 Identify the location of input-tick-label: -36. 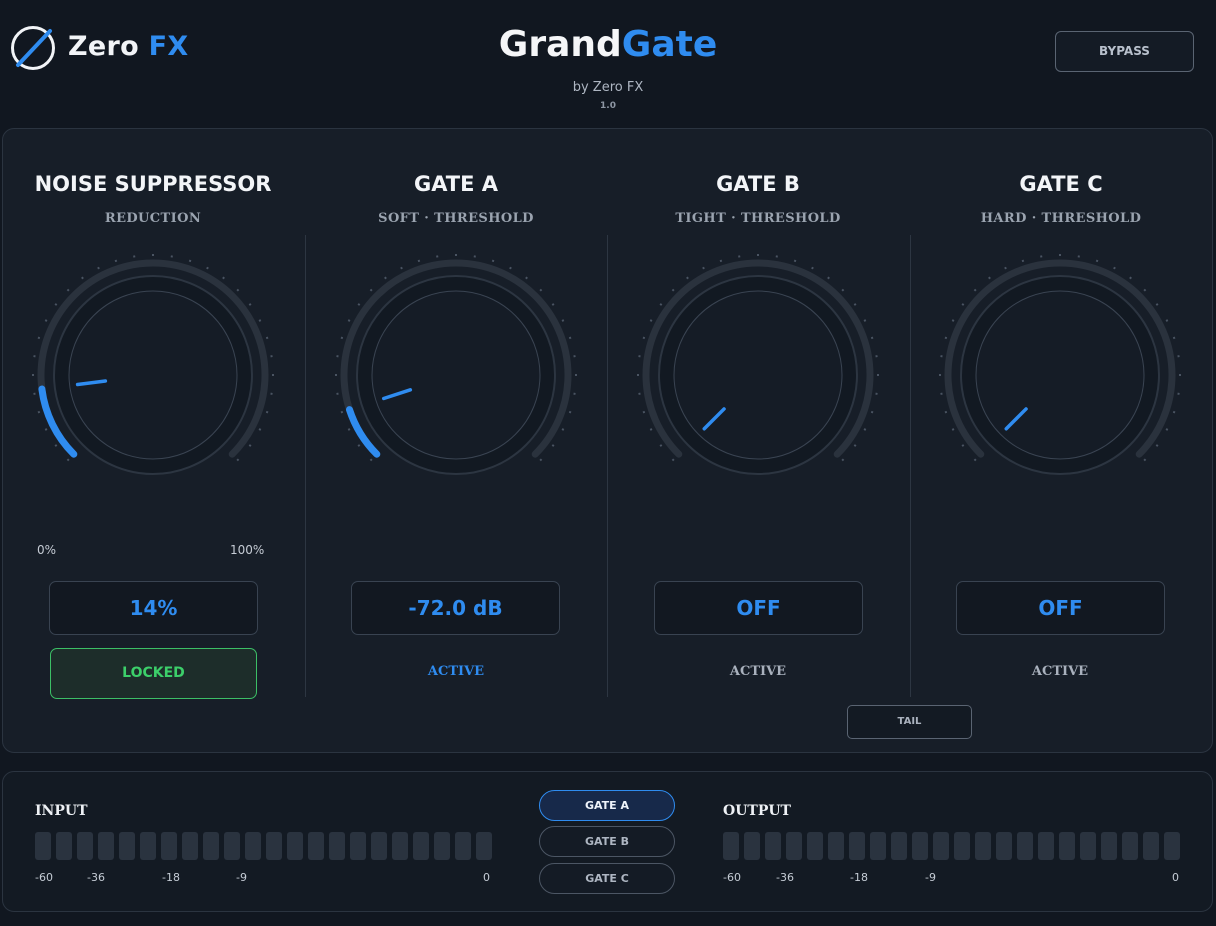
(96, 877).